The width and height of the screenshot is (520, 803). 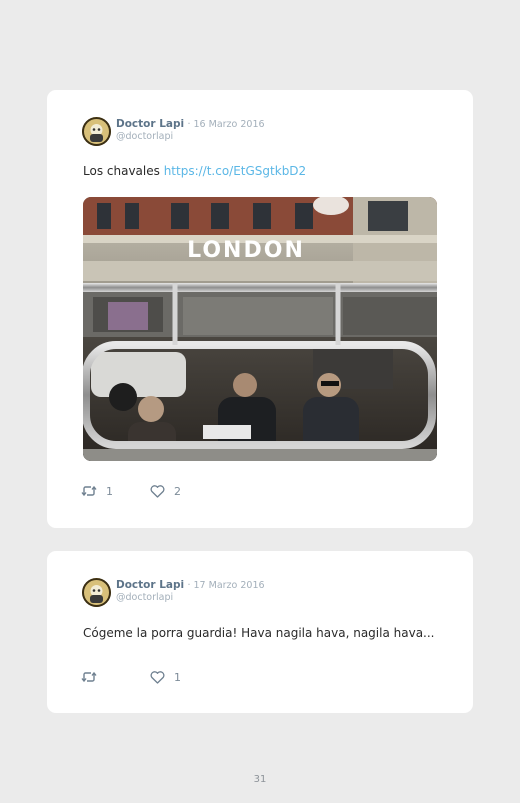 What do you see at coordinates (226, 585) in the screenshot?
I see `tweet-date: · 17 Marzo 2016` at bounding box center [226, 585].